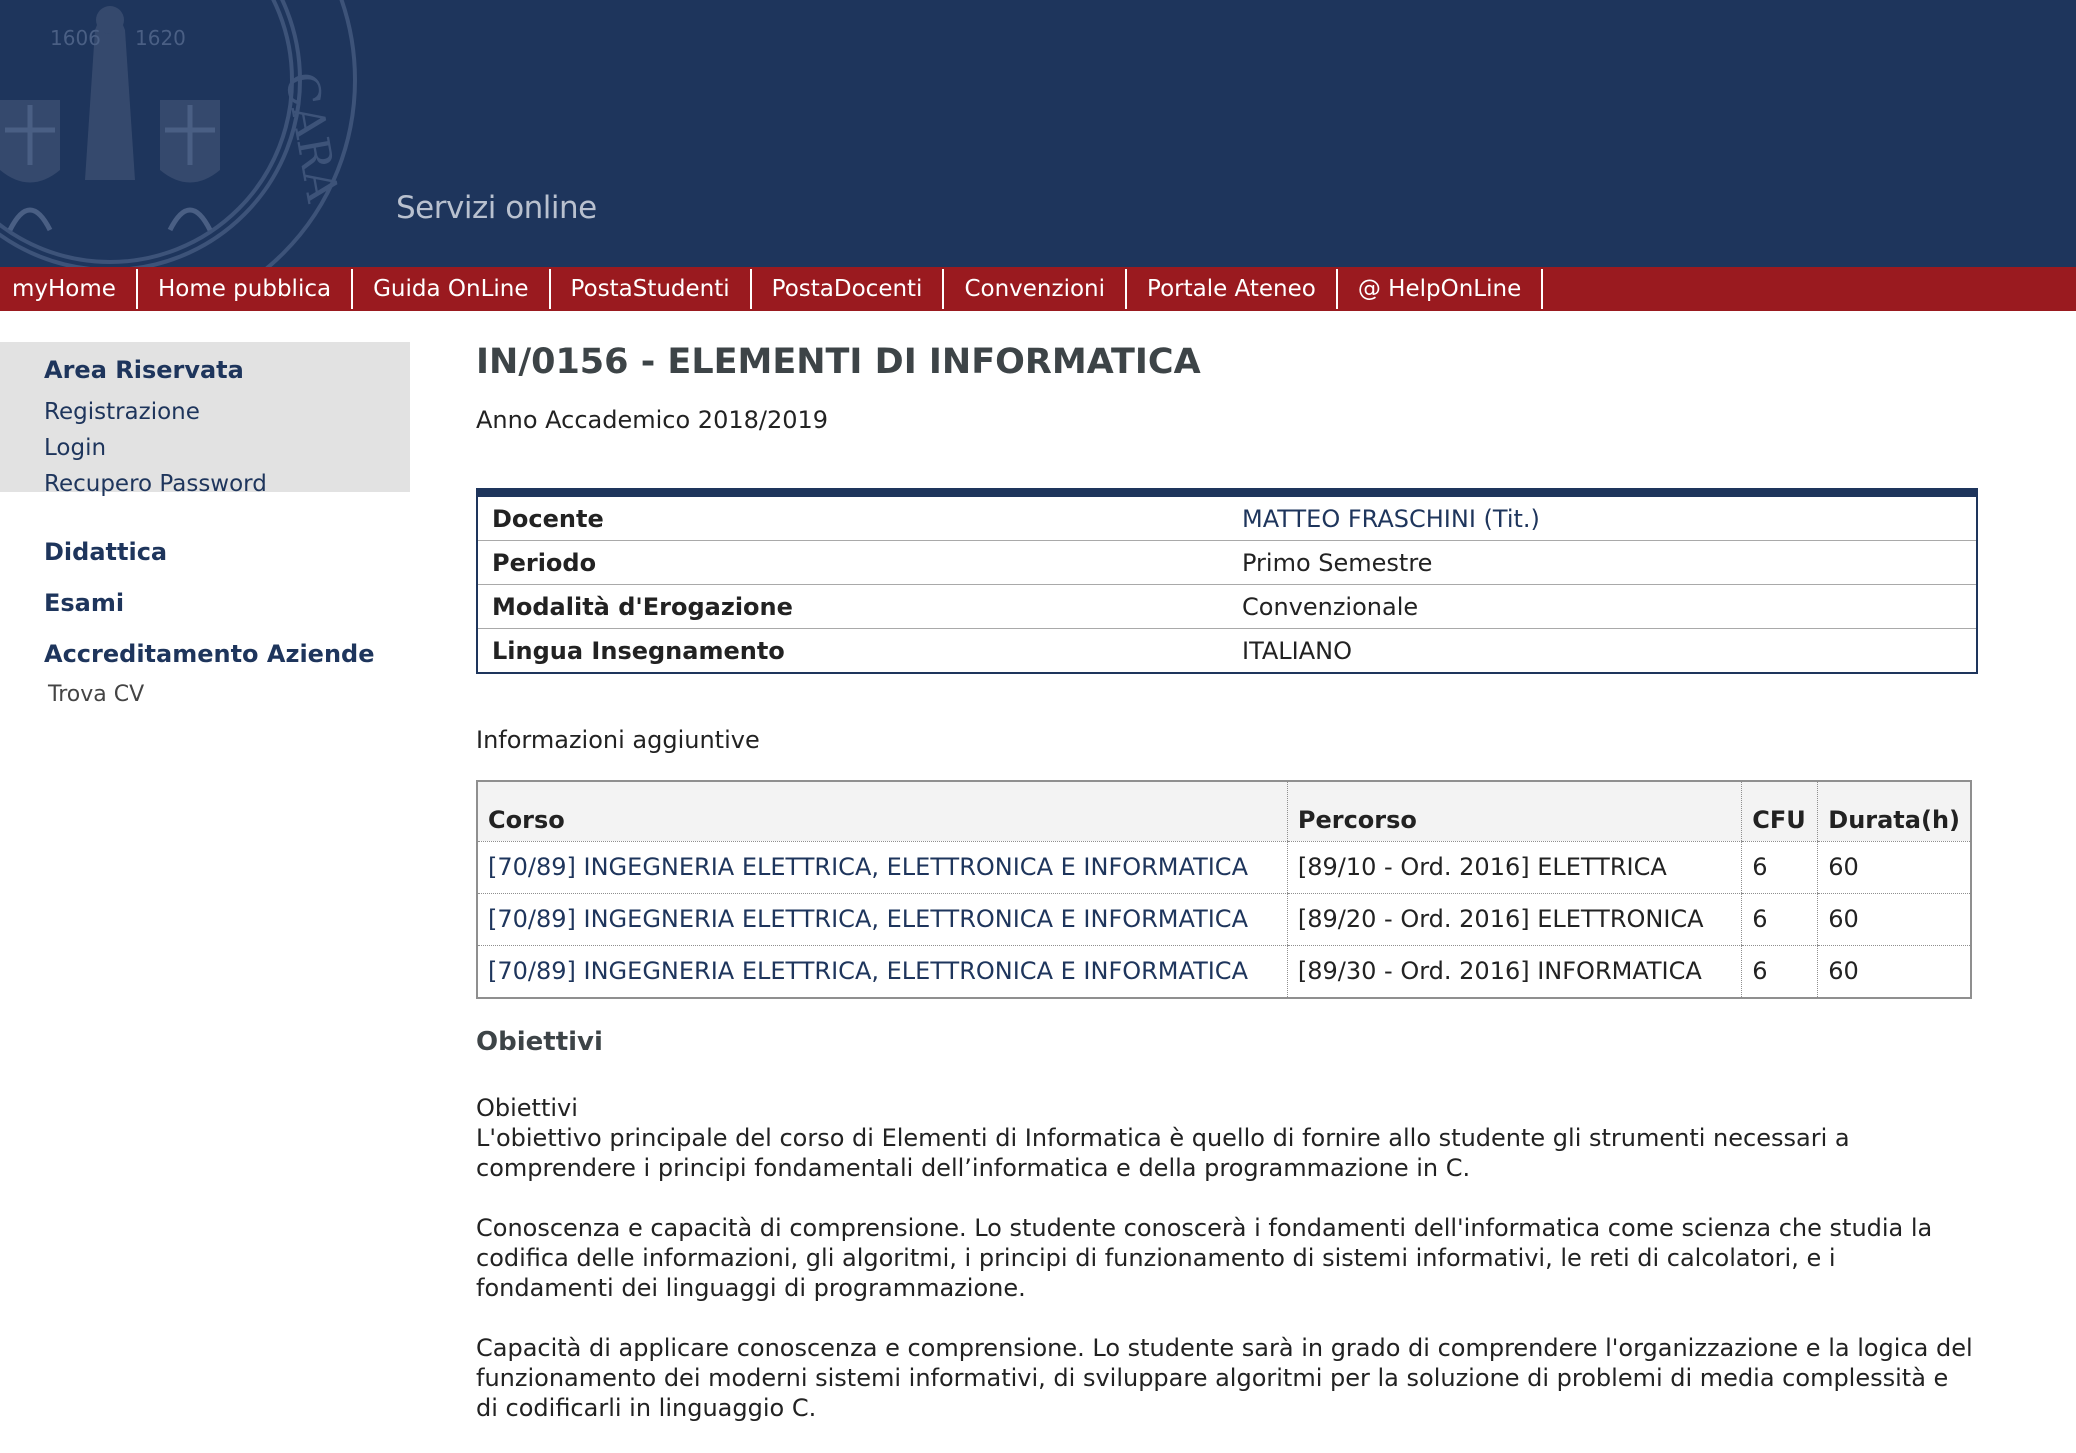 The image size is (2076, 1453). Describe the element at coordinates (652, 420) in the screenshot. I see `academic-year: Anno Accademico 2018/2019` at that location.